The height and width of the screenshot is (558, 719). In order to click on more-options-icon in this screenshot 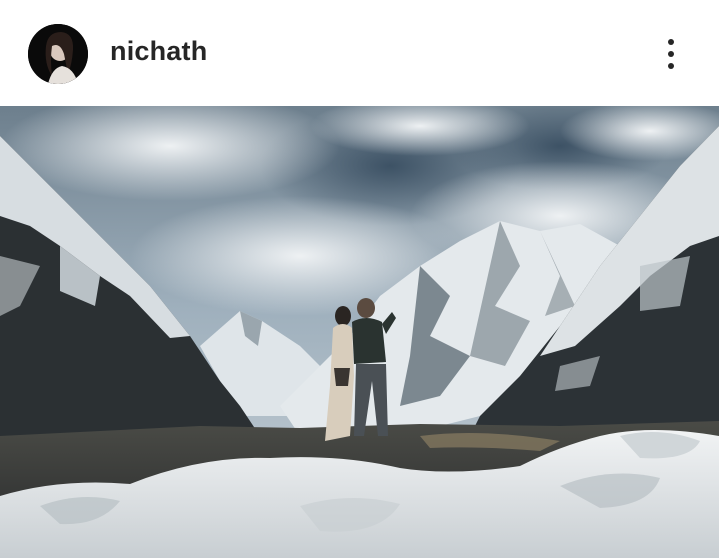, I will do `click(671, 54)`.